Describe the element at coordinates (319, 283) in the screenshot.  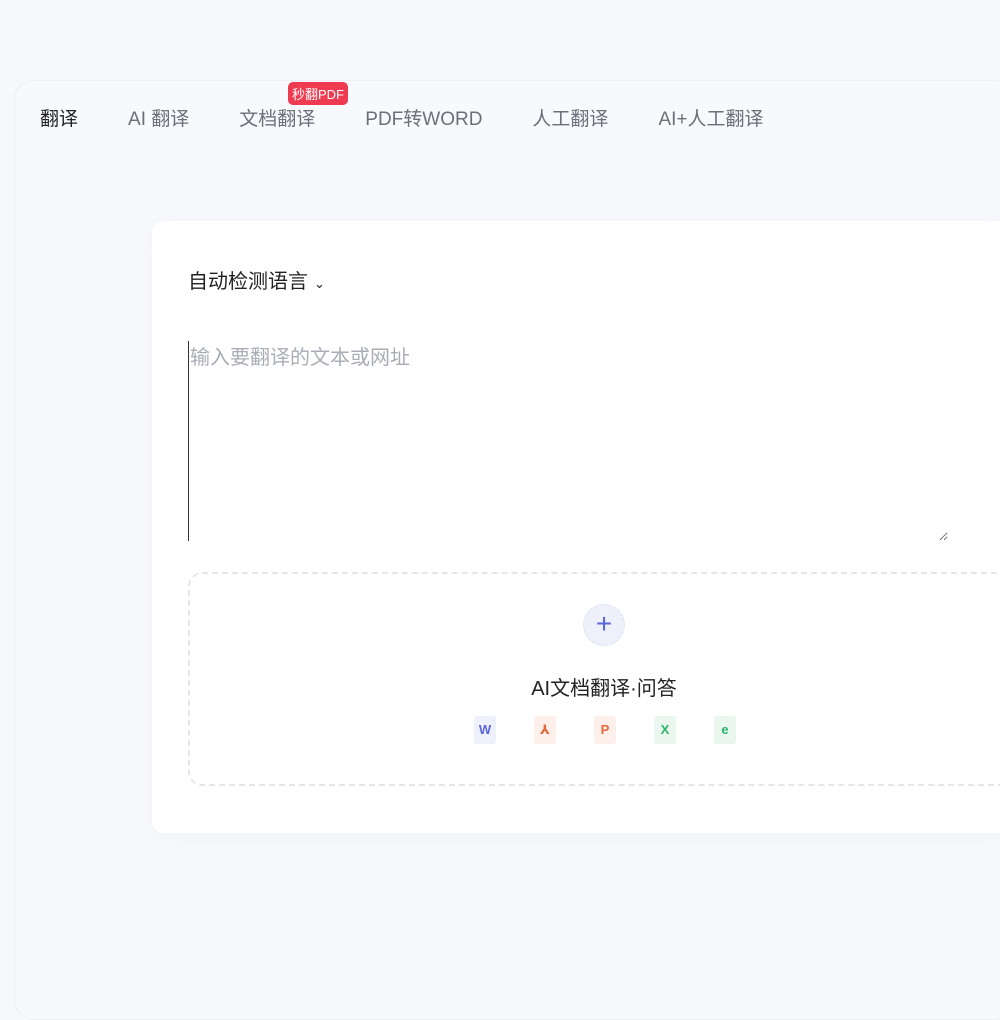
I see `chevron-down-icon: ⌄` at that location.